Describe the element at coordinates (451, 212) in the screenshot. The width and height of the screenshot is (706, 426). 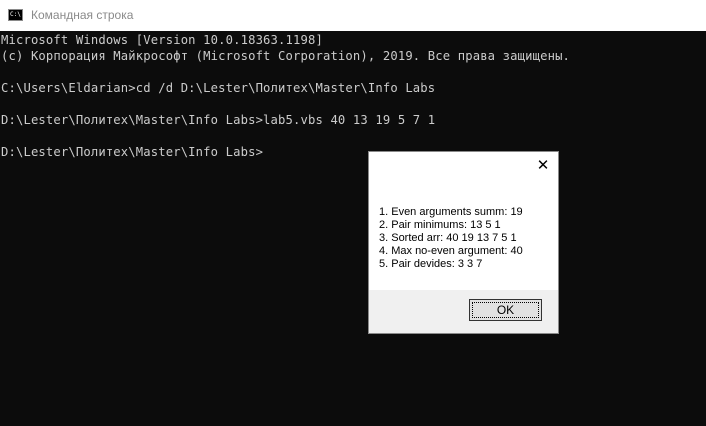
I see `message-line: 1. Even arguments summ: 19` at that location.